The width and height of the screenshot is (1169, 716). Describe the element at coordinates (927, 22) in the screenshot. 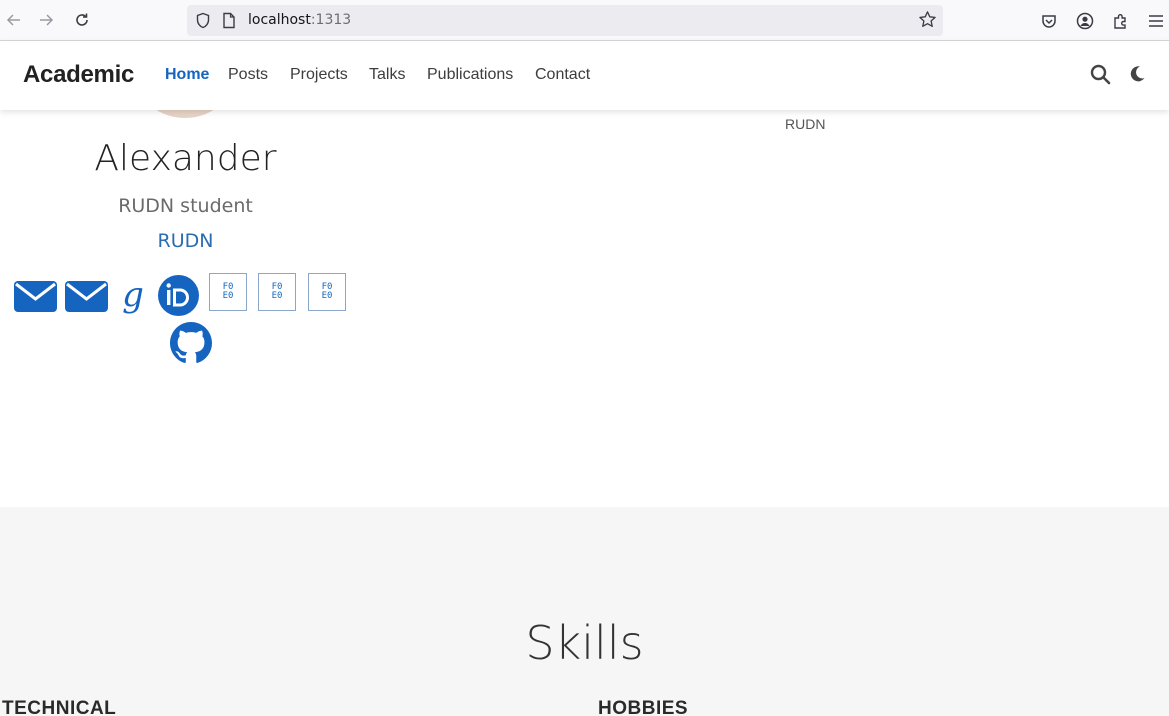

I see `bookmark-star-icon` at that location.